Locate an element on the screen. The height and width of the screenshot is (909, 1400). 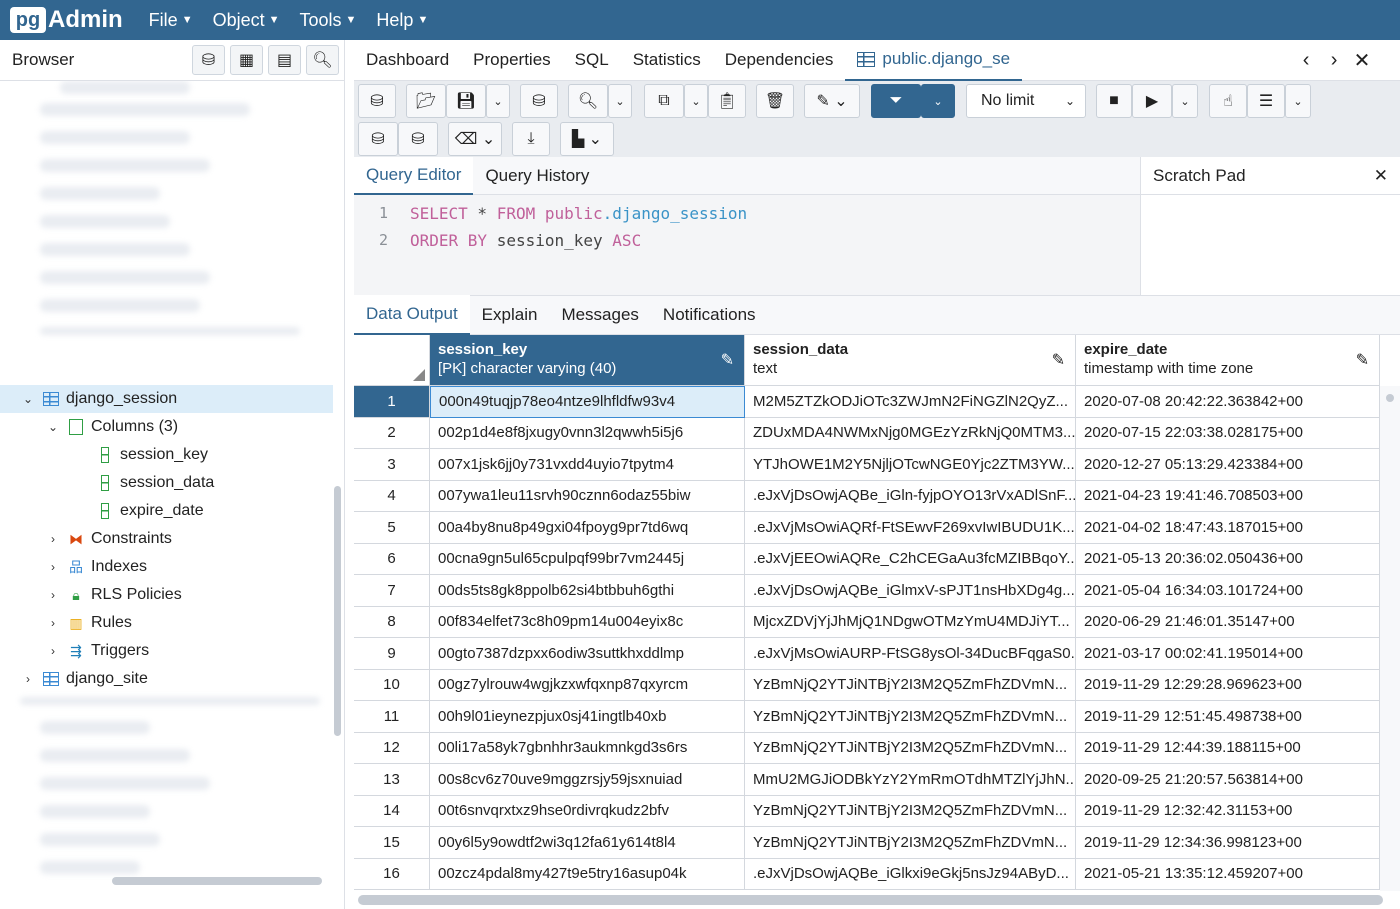
tab-messages: Messages is located at coordinates (599, 315).